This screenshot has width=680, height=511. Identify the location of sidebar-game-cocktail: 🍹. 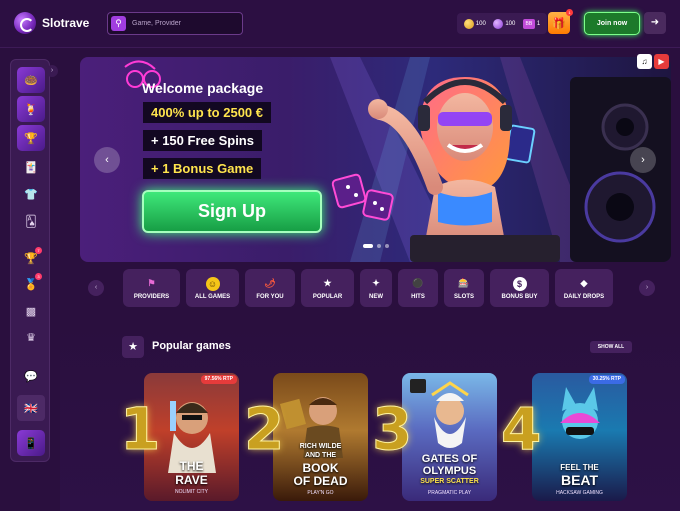
(31, 109).